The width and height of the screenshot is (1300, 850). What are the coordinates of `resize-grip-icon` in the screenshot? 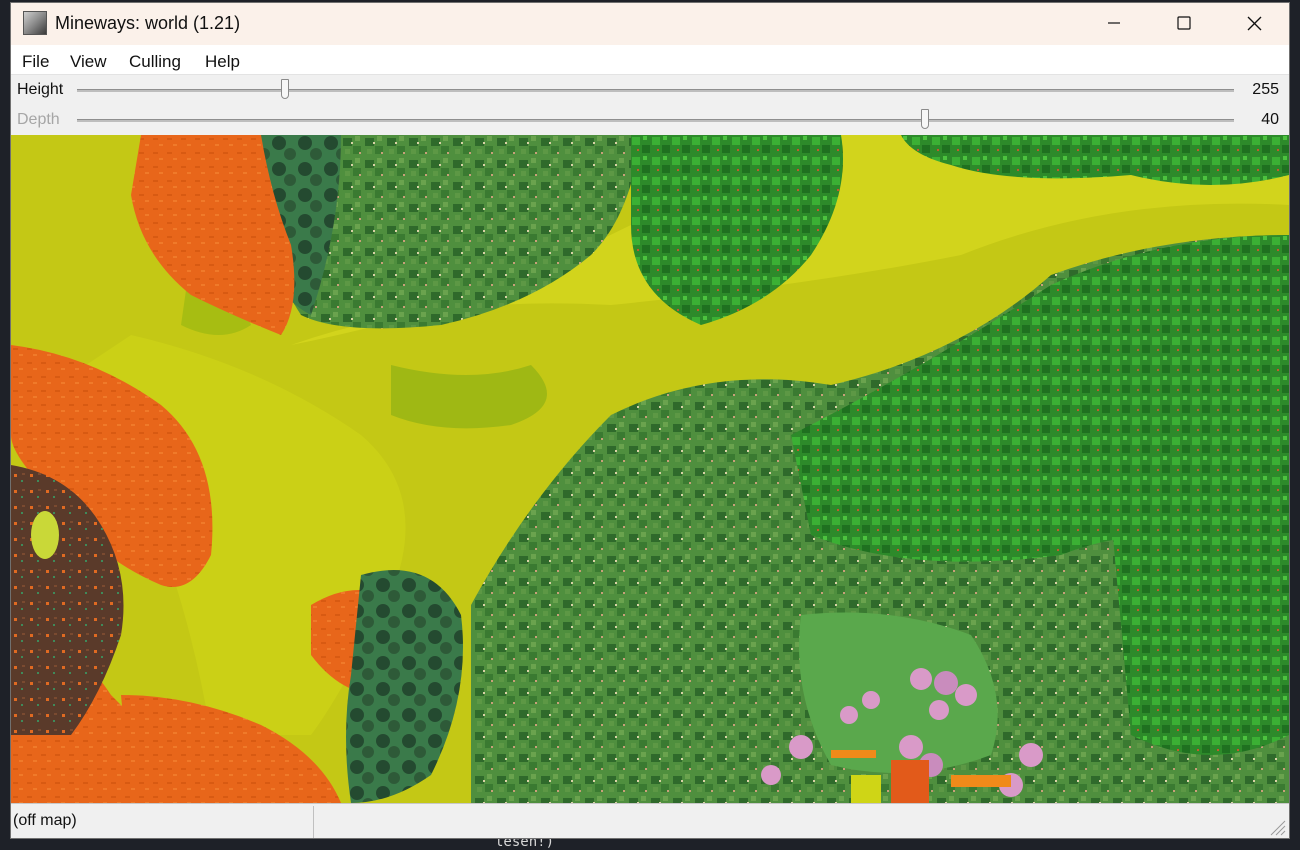 It's located at (1275, 825).